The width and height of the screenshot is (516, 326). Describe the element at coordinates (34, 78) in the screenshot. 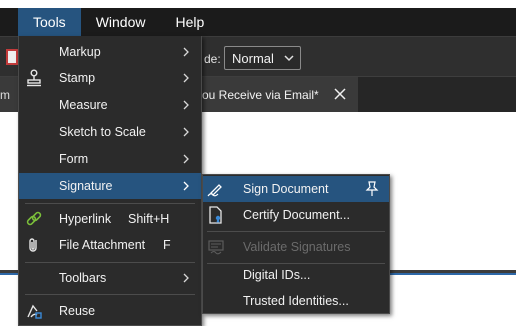

I see `stamp-icon` at that location.